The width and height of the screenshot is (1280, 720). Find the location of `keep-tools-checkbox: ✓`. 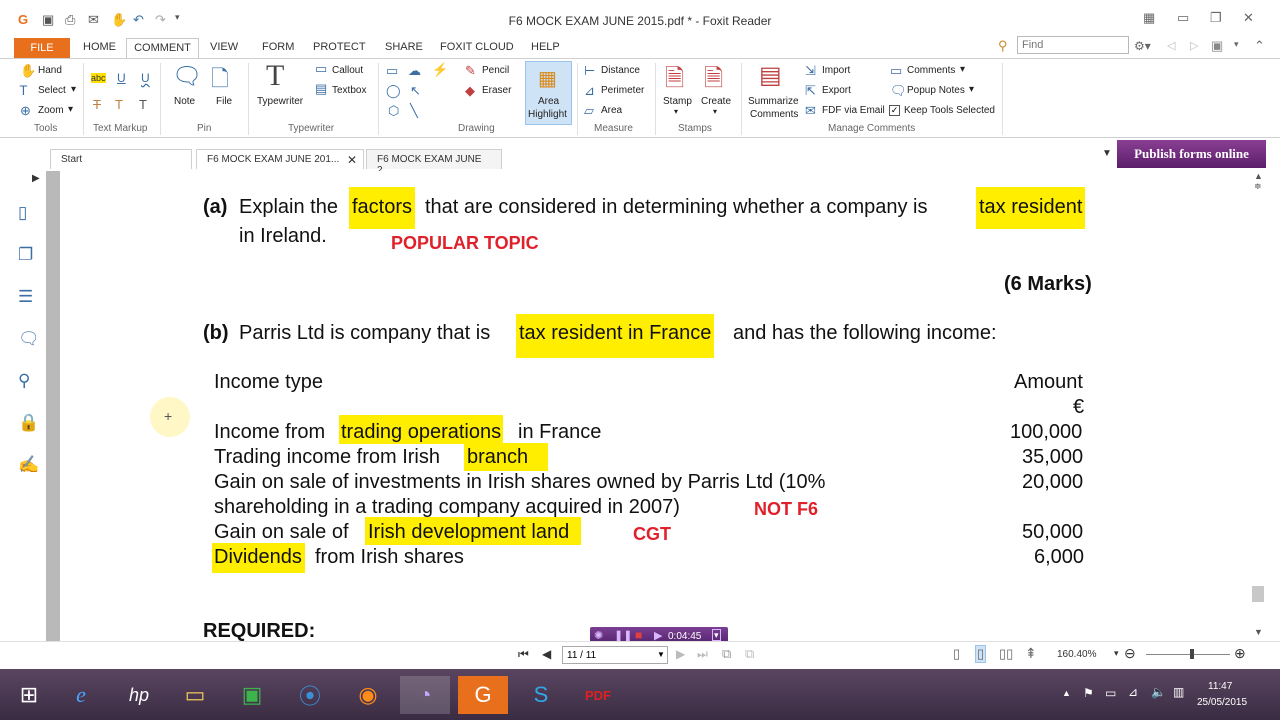

keep-tools-checkbox: ✓ is located at coordinates (894, 110).